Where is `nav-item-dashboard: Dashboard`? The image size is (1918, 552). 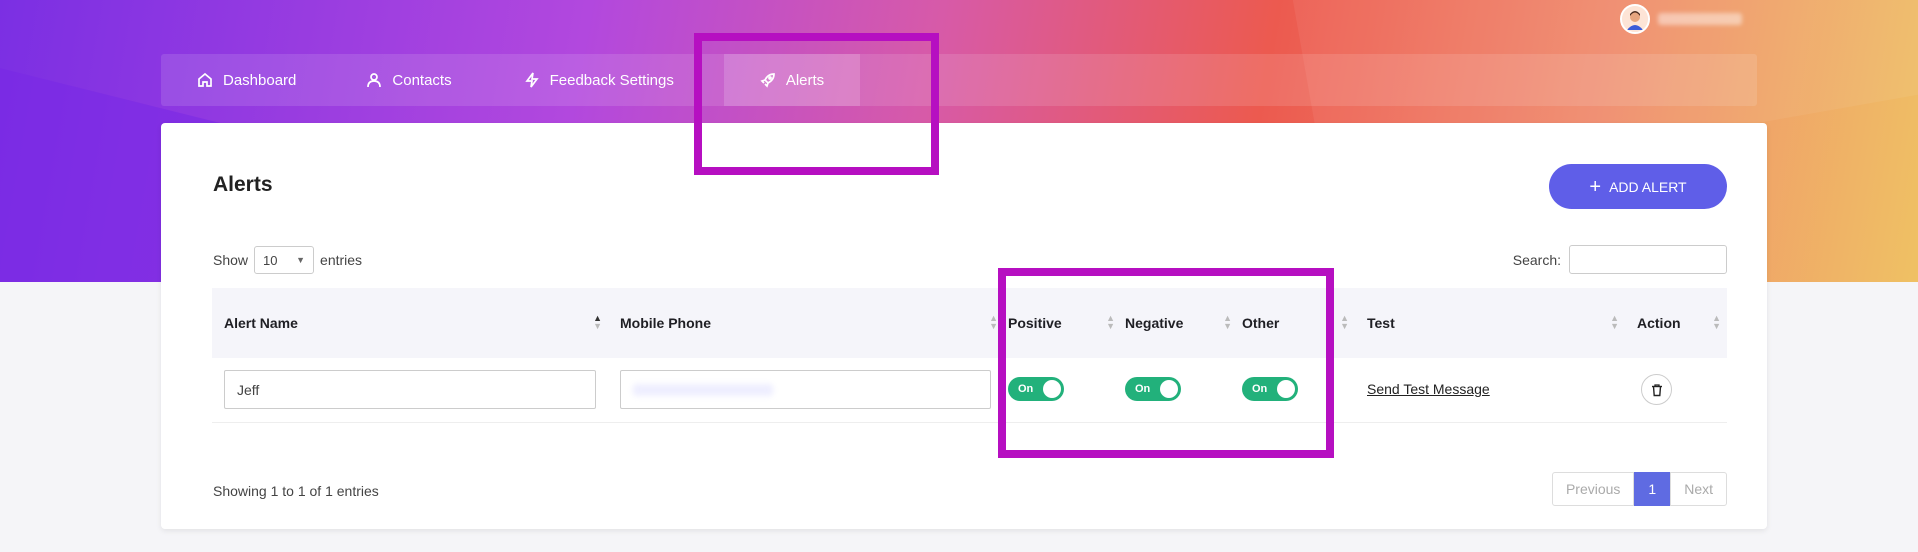 nav-item-dashboard: Dashboard is located at coordinates (246, 80).